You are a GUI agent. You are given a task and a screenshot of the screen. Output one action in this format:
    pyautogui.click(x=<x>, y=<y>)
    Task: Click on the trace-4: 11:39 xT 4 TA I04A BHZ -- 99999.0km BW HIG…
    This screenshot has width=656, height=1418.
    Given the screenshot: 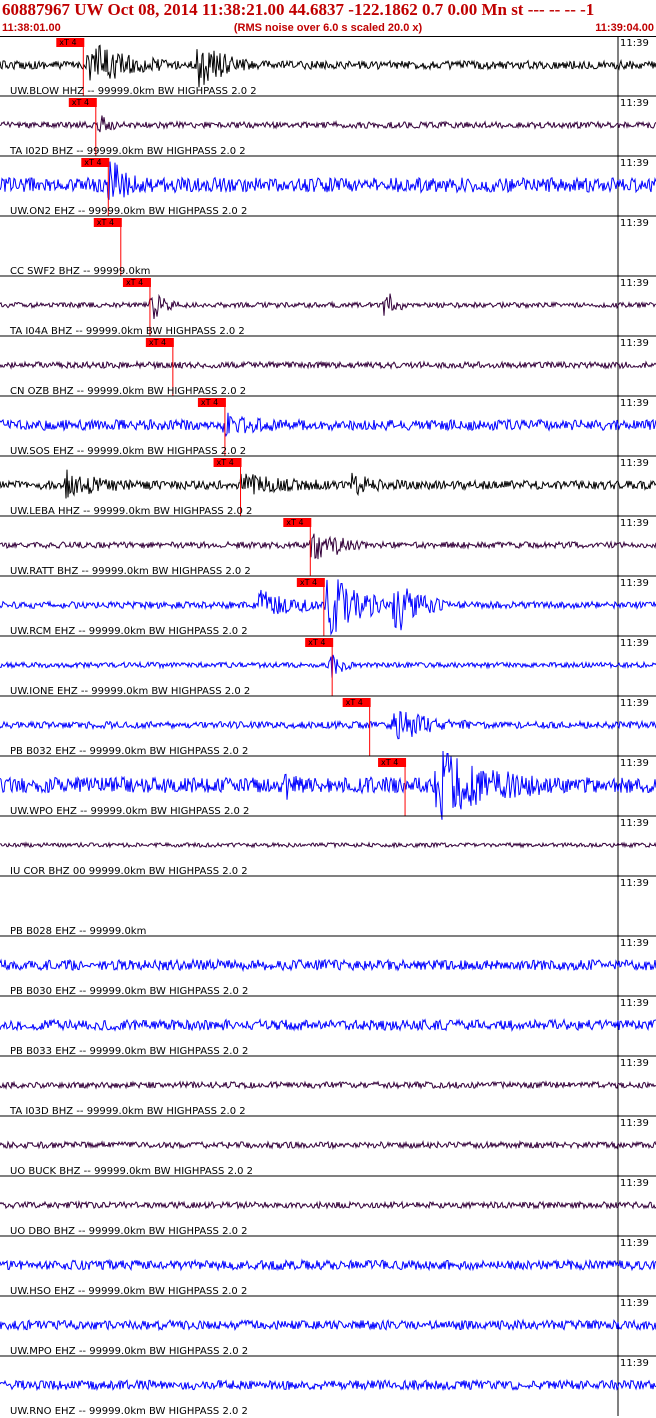 What is the action you would take?
    pyautogui.click(x=328, y=306)
    